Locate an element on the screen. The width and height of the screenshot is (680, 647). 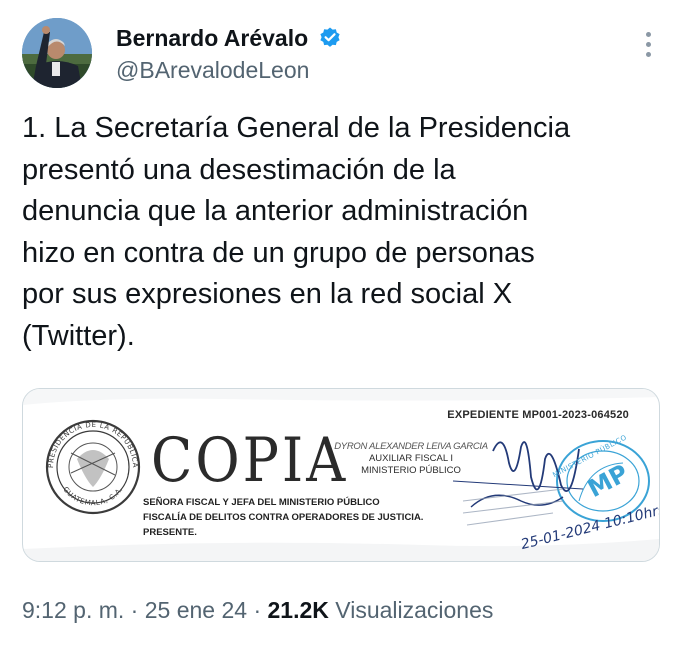
stamp-mark: MP is located at coordinates (608, 481).